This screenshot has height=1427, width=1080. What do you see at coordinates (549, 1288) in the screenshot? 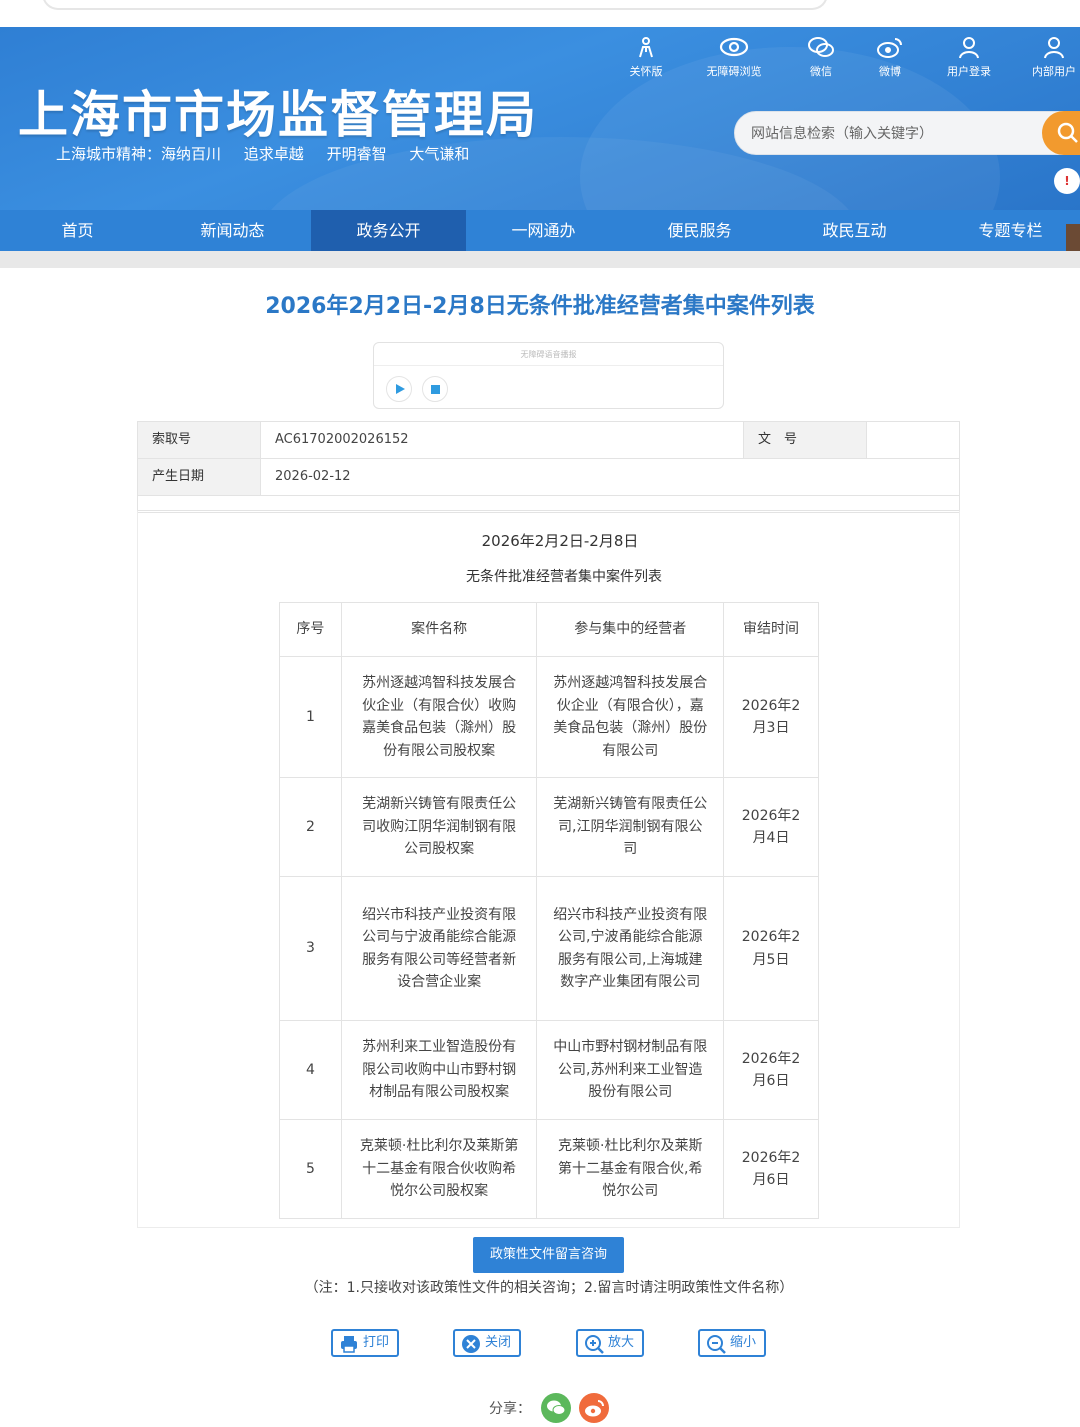
I see `consult-note: （注：1.只接收对该政策性文件的相关咨询；2.留言时请注明政策性文件名称）` at bounding box center [549, 1288].